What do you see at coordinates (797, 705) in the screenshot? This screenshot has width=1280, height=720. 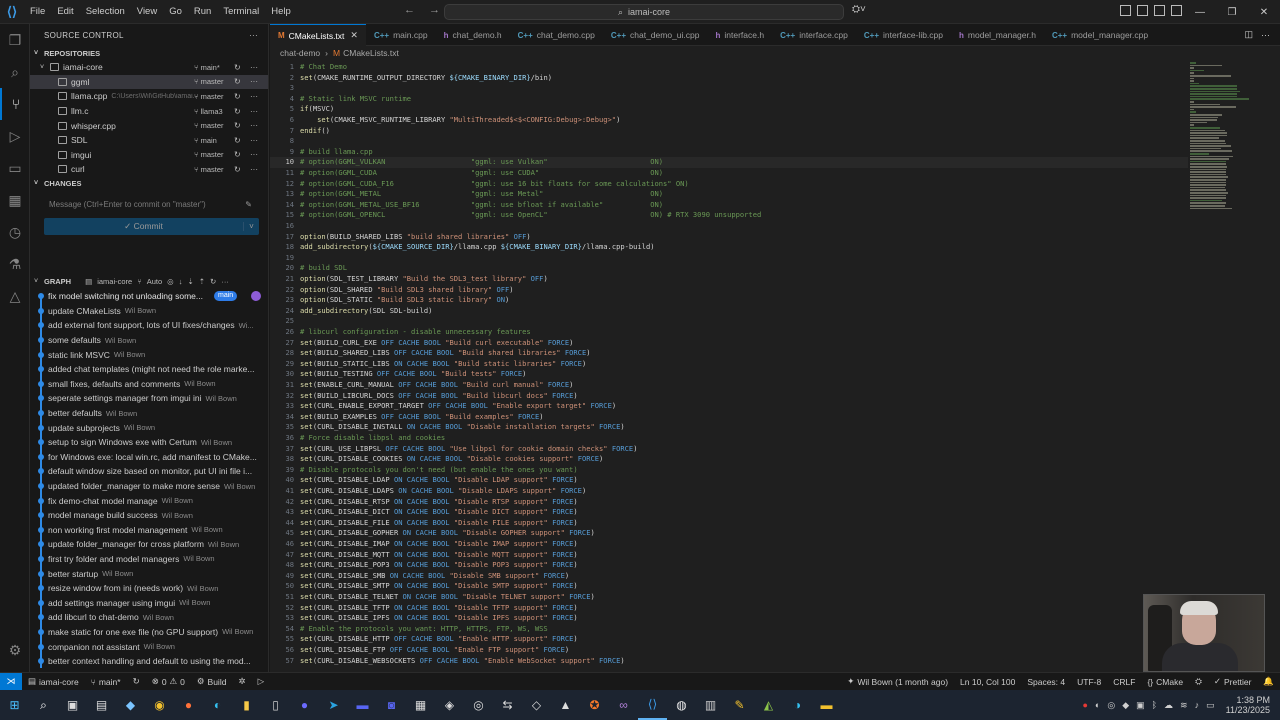 I see `browser-icon: ◑` at bounding box center [797, 705].